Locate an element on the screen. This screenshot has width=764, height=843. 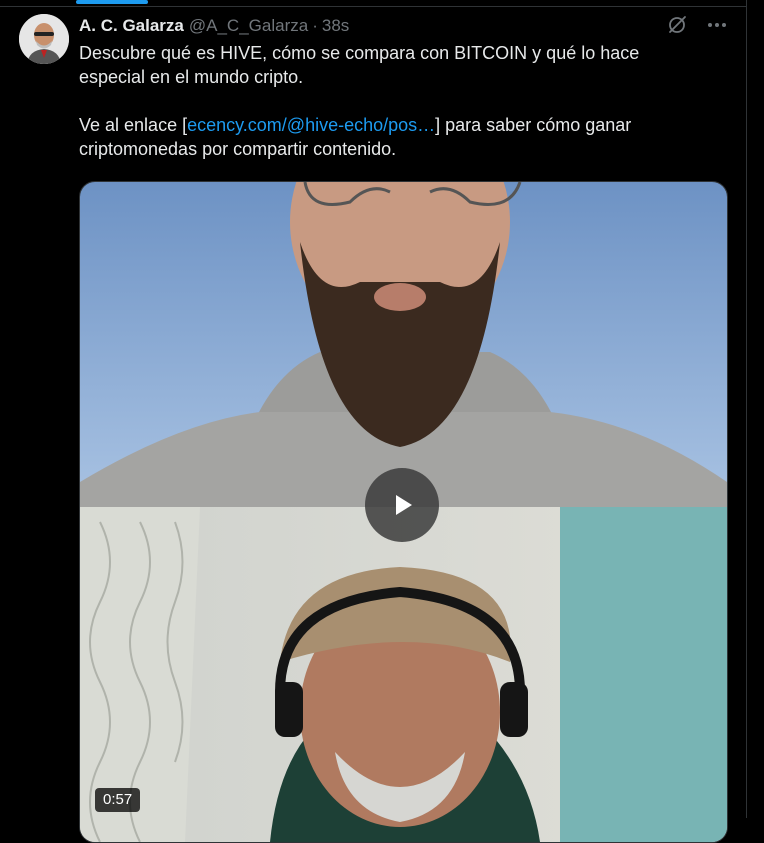
grok-button is located at coordinates (677, 25).